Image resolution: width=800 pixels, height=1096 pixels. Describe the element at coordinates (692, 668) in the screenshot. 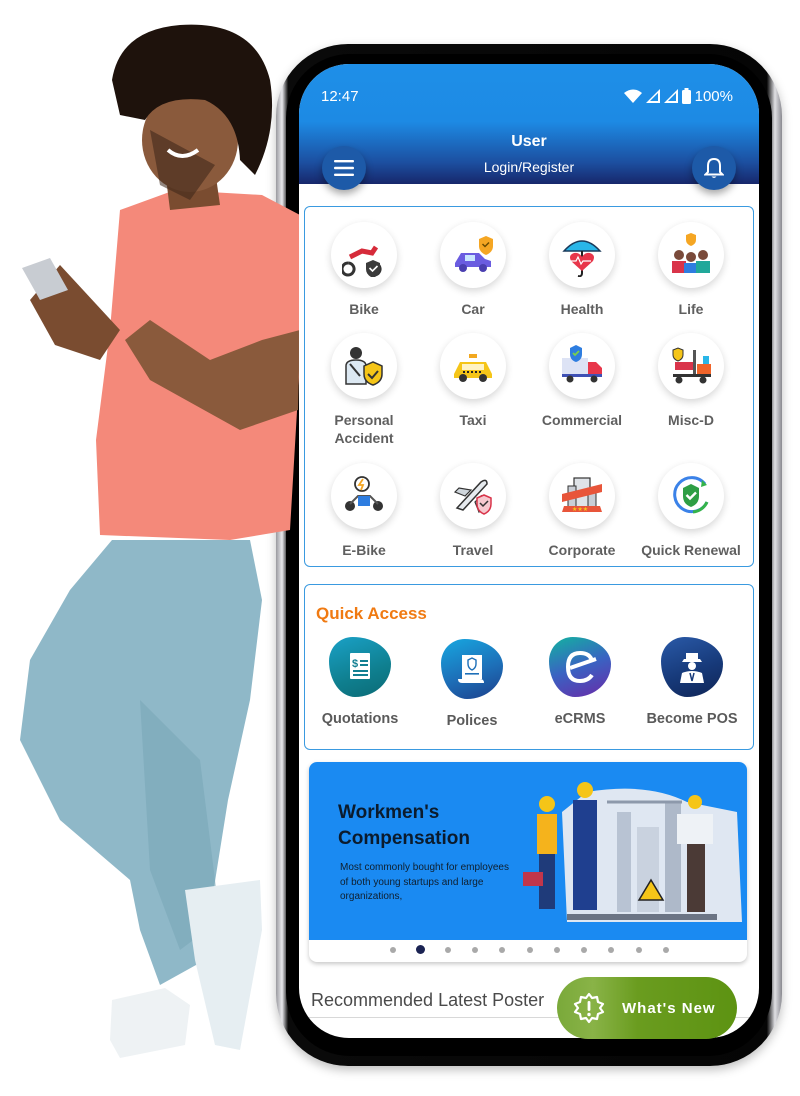

I see `agent-icon-glyph` at that location.